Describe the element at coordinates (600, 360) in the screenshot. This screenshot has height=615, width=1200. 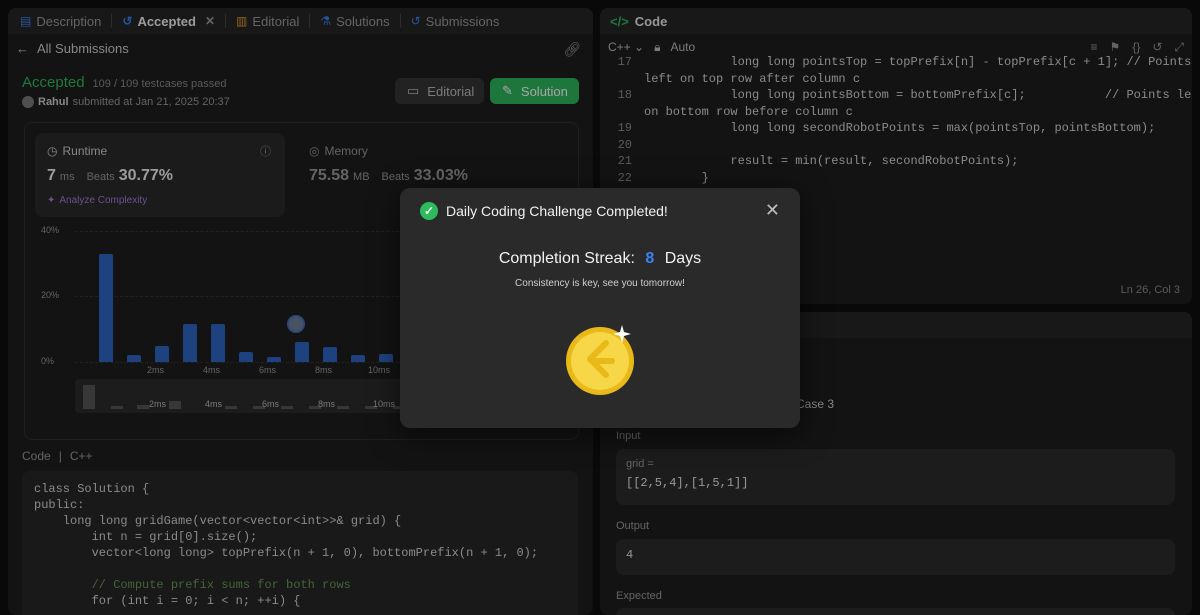
I see `coin-medal-icon` at that location.